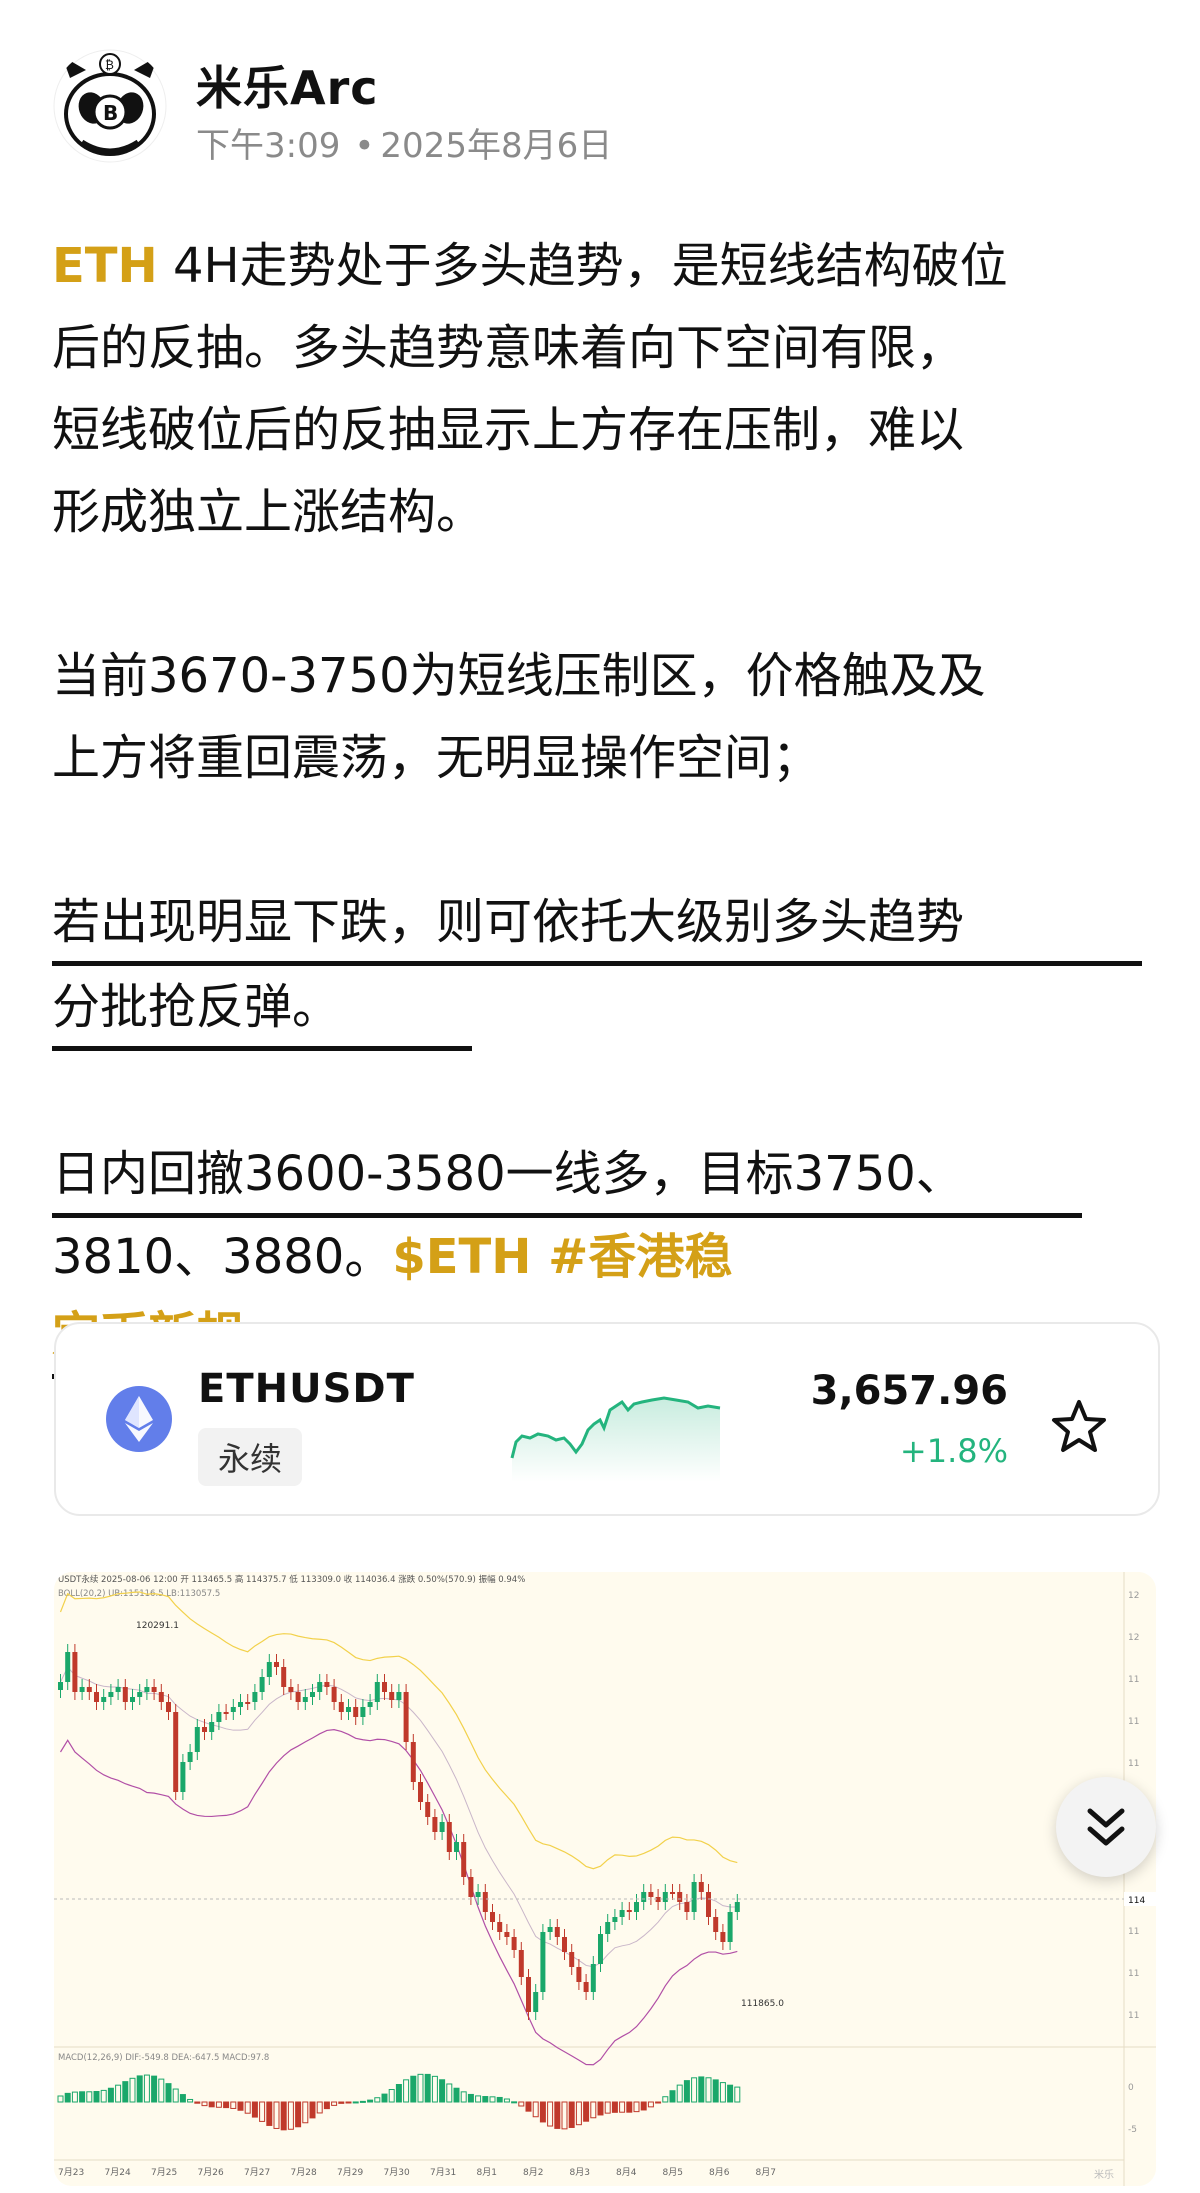  I want to click on double-chevron-down-icon, so click(1106, 1827).